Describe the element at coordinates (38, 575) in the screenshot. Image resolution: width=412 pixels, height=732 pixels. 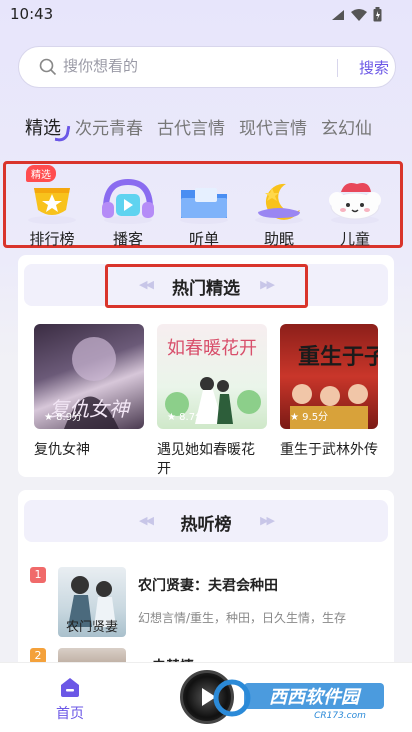
I see `rank-number: 1` at that location.